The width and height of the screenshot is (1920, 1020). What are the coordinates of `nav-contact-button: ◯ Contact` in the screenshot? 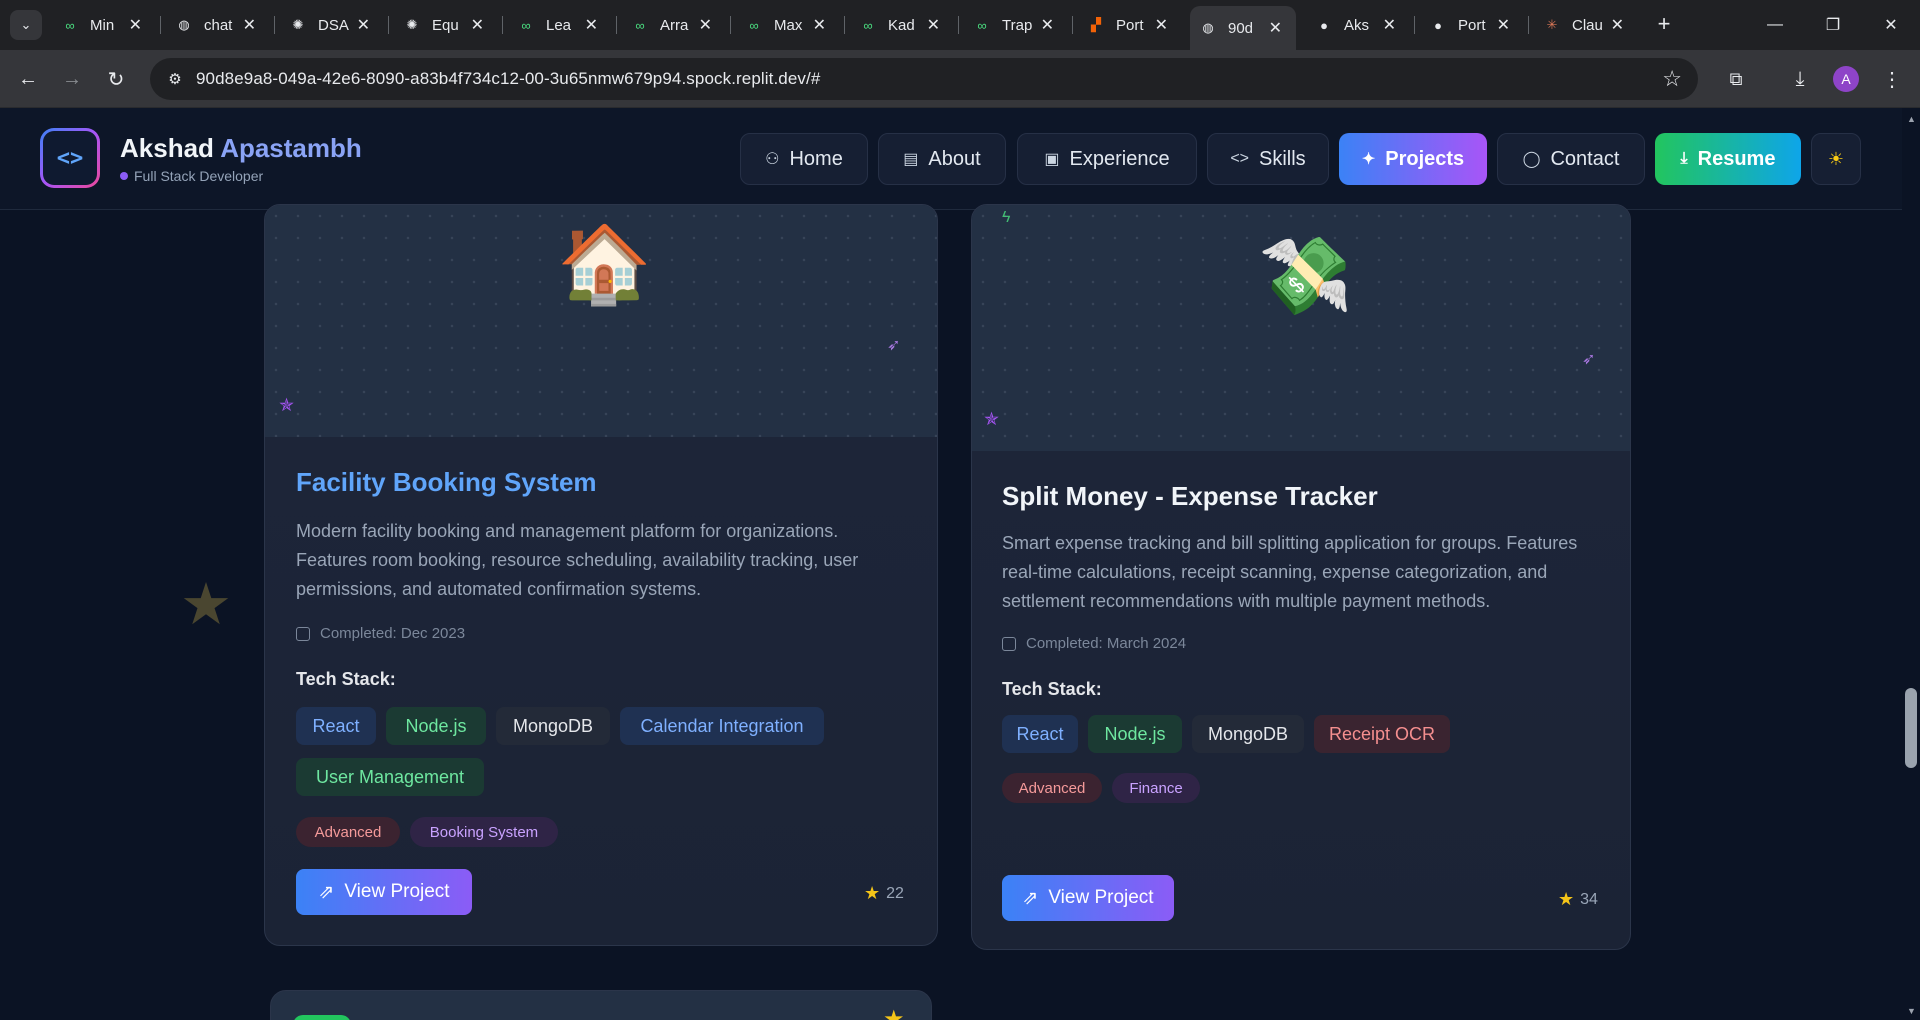 It's located at (1571, 159).